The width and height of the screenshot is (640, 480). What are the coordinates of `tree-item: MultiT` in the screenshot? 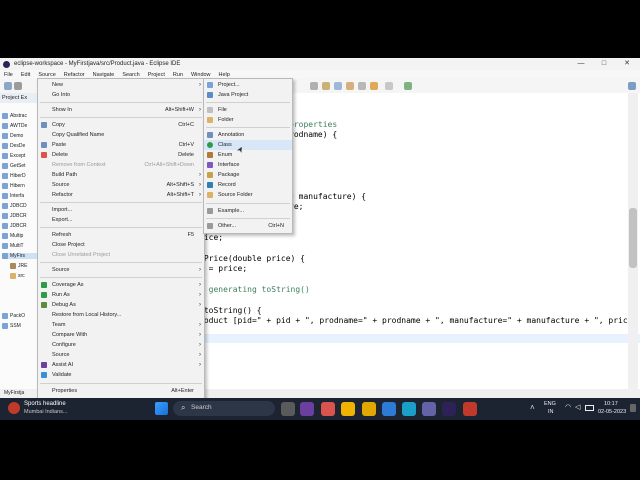 It's located at (13, 246).